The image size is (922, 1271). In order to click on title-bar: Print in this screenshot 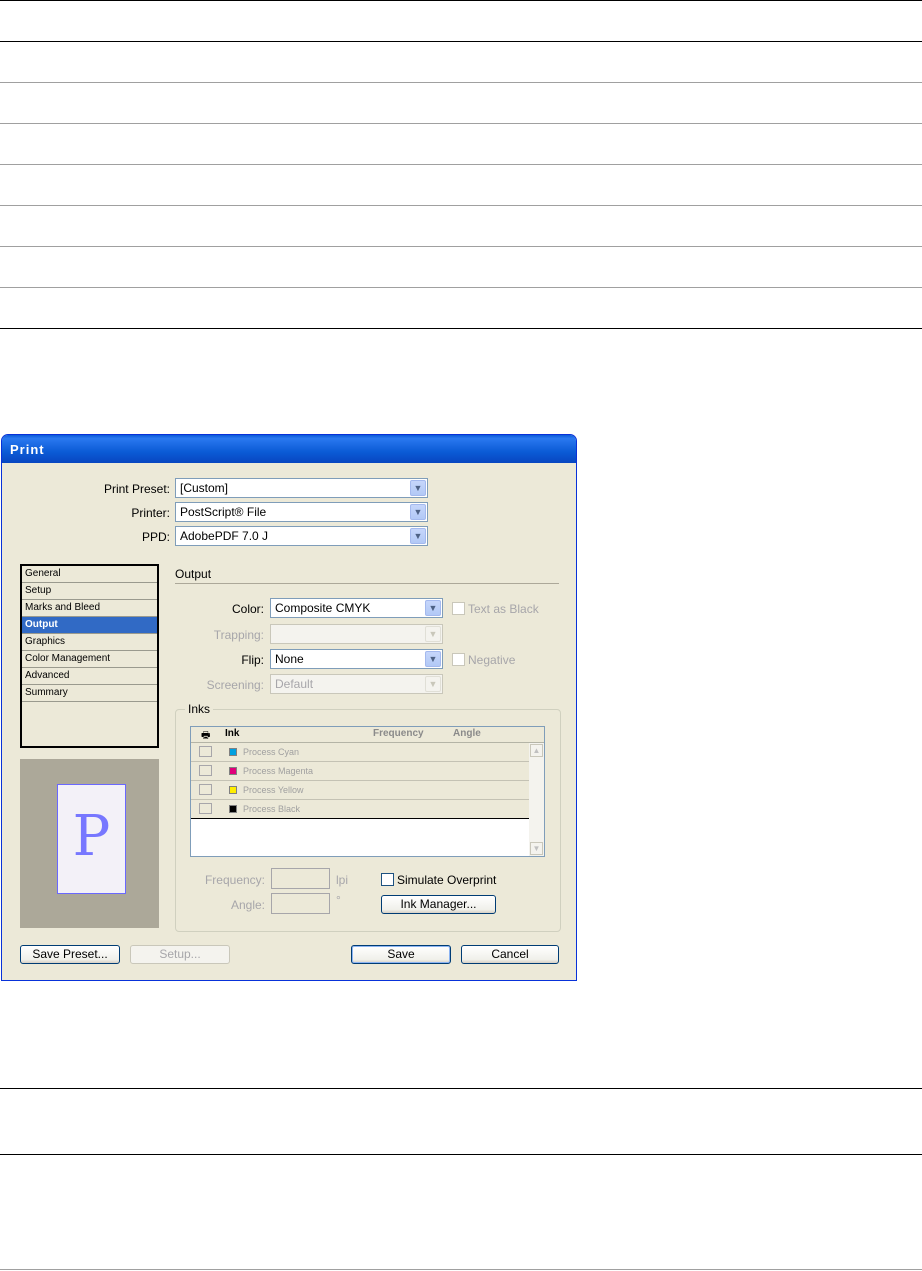, I will do `click(289, 449)`.